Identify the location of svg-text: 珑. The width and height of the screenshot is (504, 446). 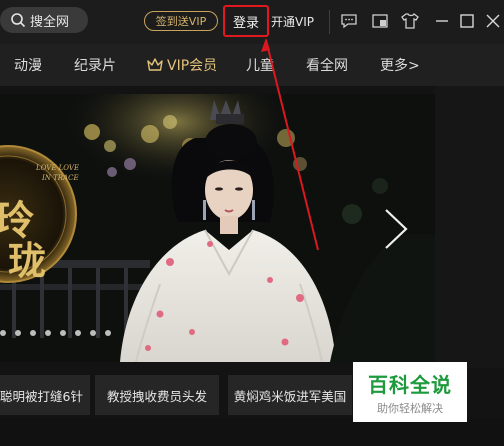
(27, 260).